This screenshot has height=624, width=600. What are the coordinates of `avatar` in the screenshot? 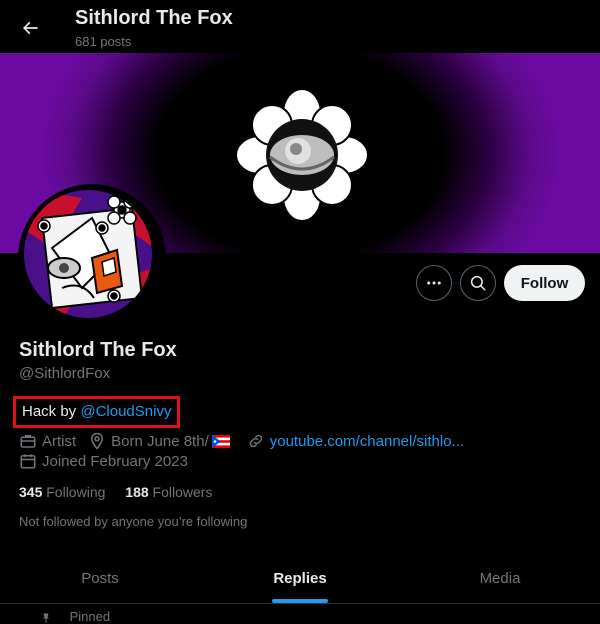 It's located at (92, 258).